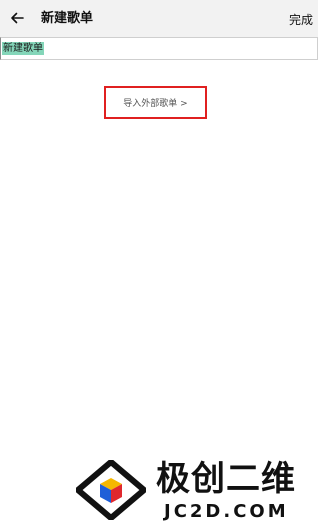 This screenshot has height=523, width=320. I want to click on watermark: 极创二维 JC2D.COM, so click(193, 486).